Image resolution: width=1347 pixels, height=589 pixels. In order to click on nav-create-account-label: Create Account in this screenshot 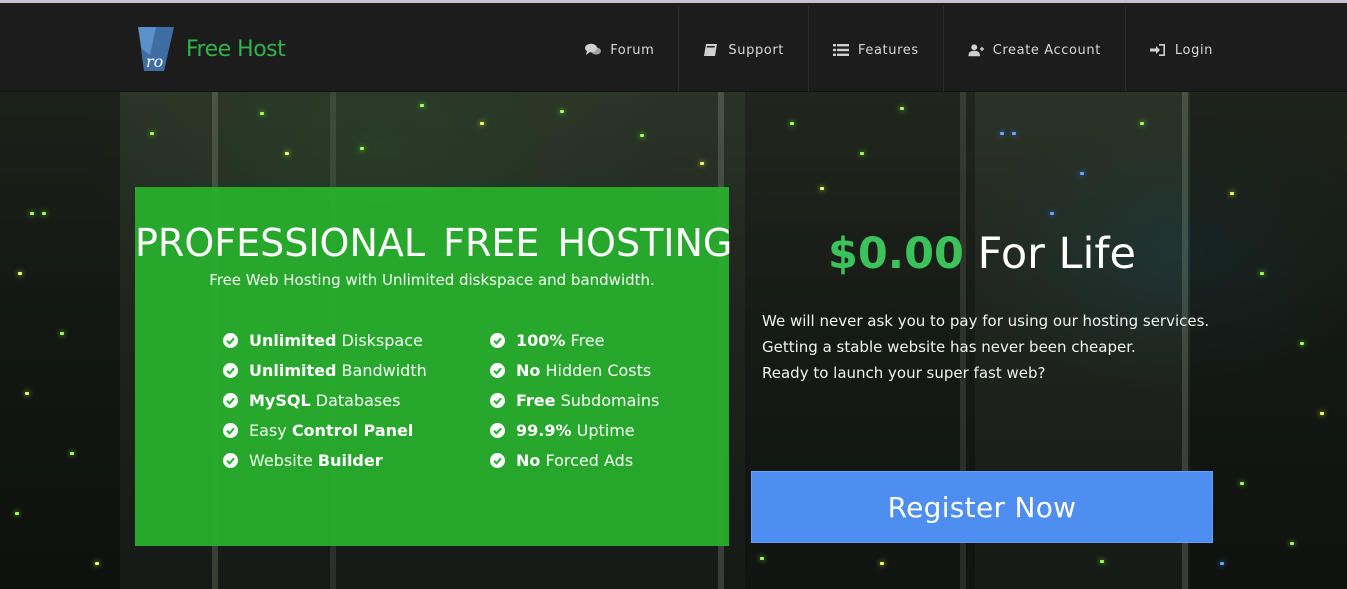, I will do `click(1046, 50)`.